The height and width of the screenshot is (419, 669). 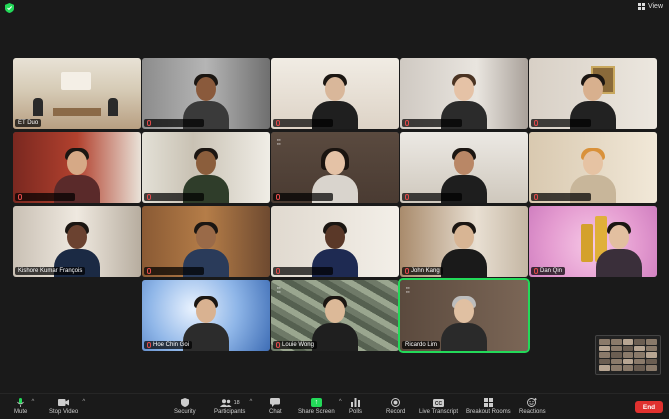 What do you see at coordinates (641, 6) in the screenshot?
I see `grid-view-icon` at bounding box center [641, 6].